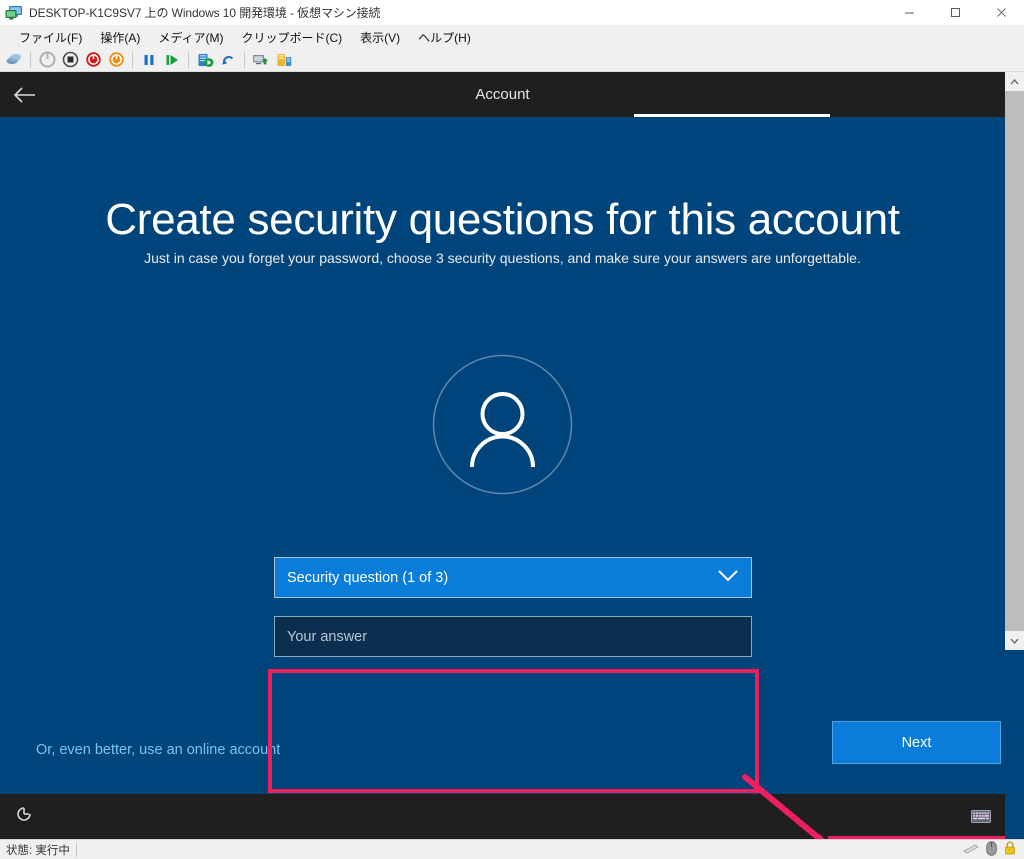 Image resolution: width=1024 pixels, height=859 pixels. I want to click on menu-view: 表示(V), so click(380, 37).